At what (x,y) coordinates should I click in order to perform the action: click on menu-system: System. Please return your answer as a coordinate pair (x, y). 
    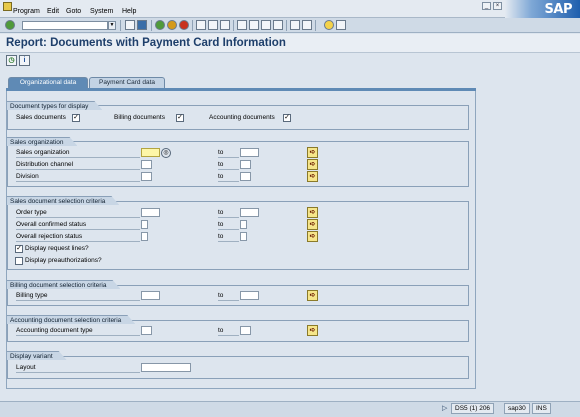
    Looking at the image, I should click on (101, 11).